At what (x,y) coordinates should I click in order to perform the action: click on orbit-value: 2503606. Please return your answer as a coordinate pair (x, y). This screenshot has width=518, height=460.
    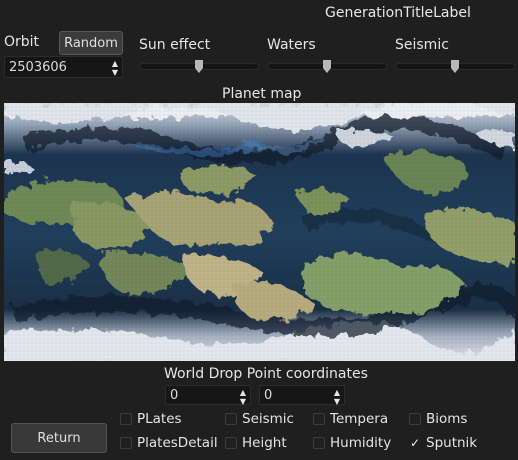
    Looking at the image, I should click on (38, 67).